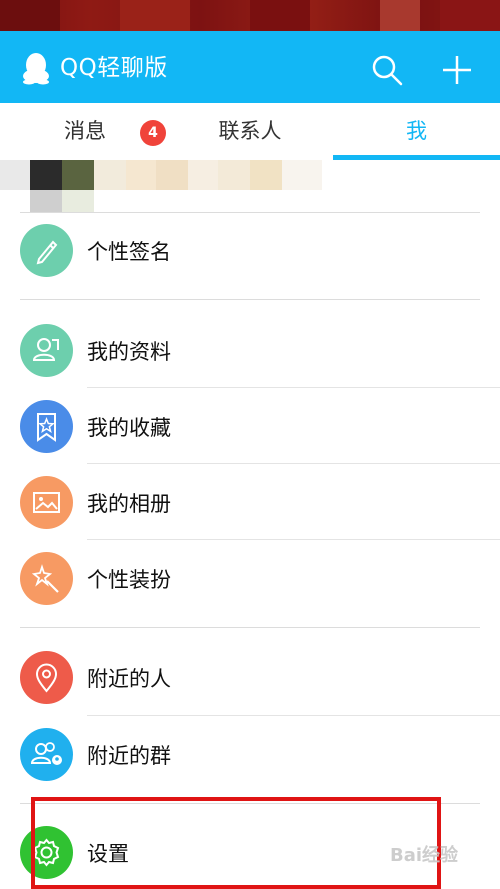  Describe the element at coordinates (46, 754) in the screenshot. I see `group-location-icon` at that location.